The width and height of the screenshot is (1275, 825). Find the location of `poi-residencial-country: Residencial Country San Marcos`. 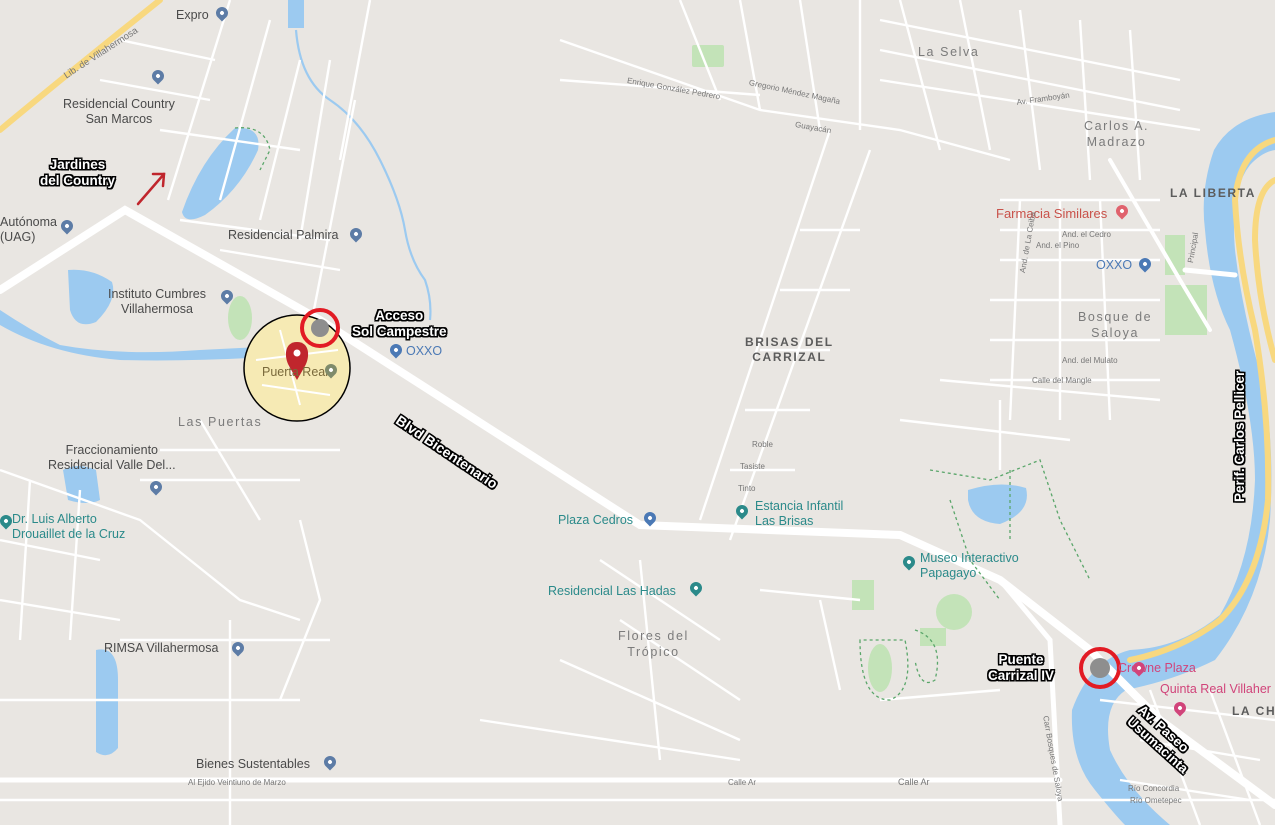

poi-residencial-country: Residencial Country San Marcos is located at coordinates (119, 112).